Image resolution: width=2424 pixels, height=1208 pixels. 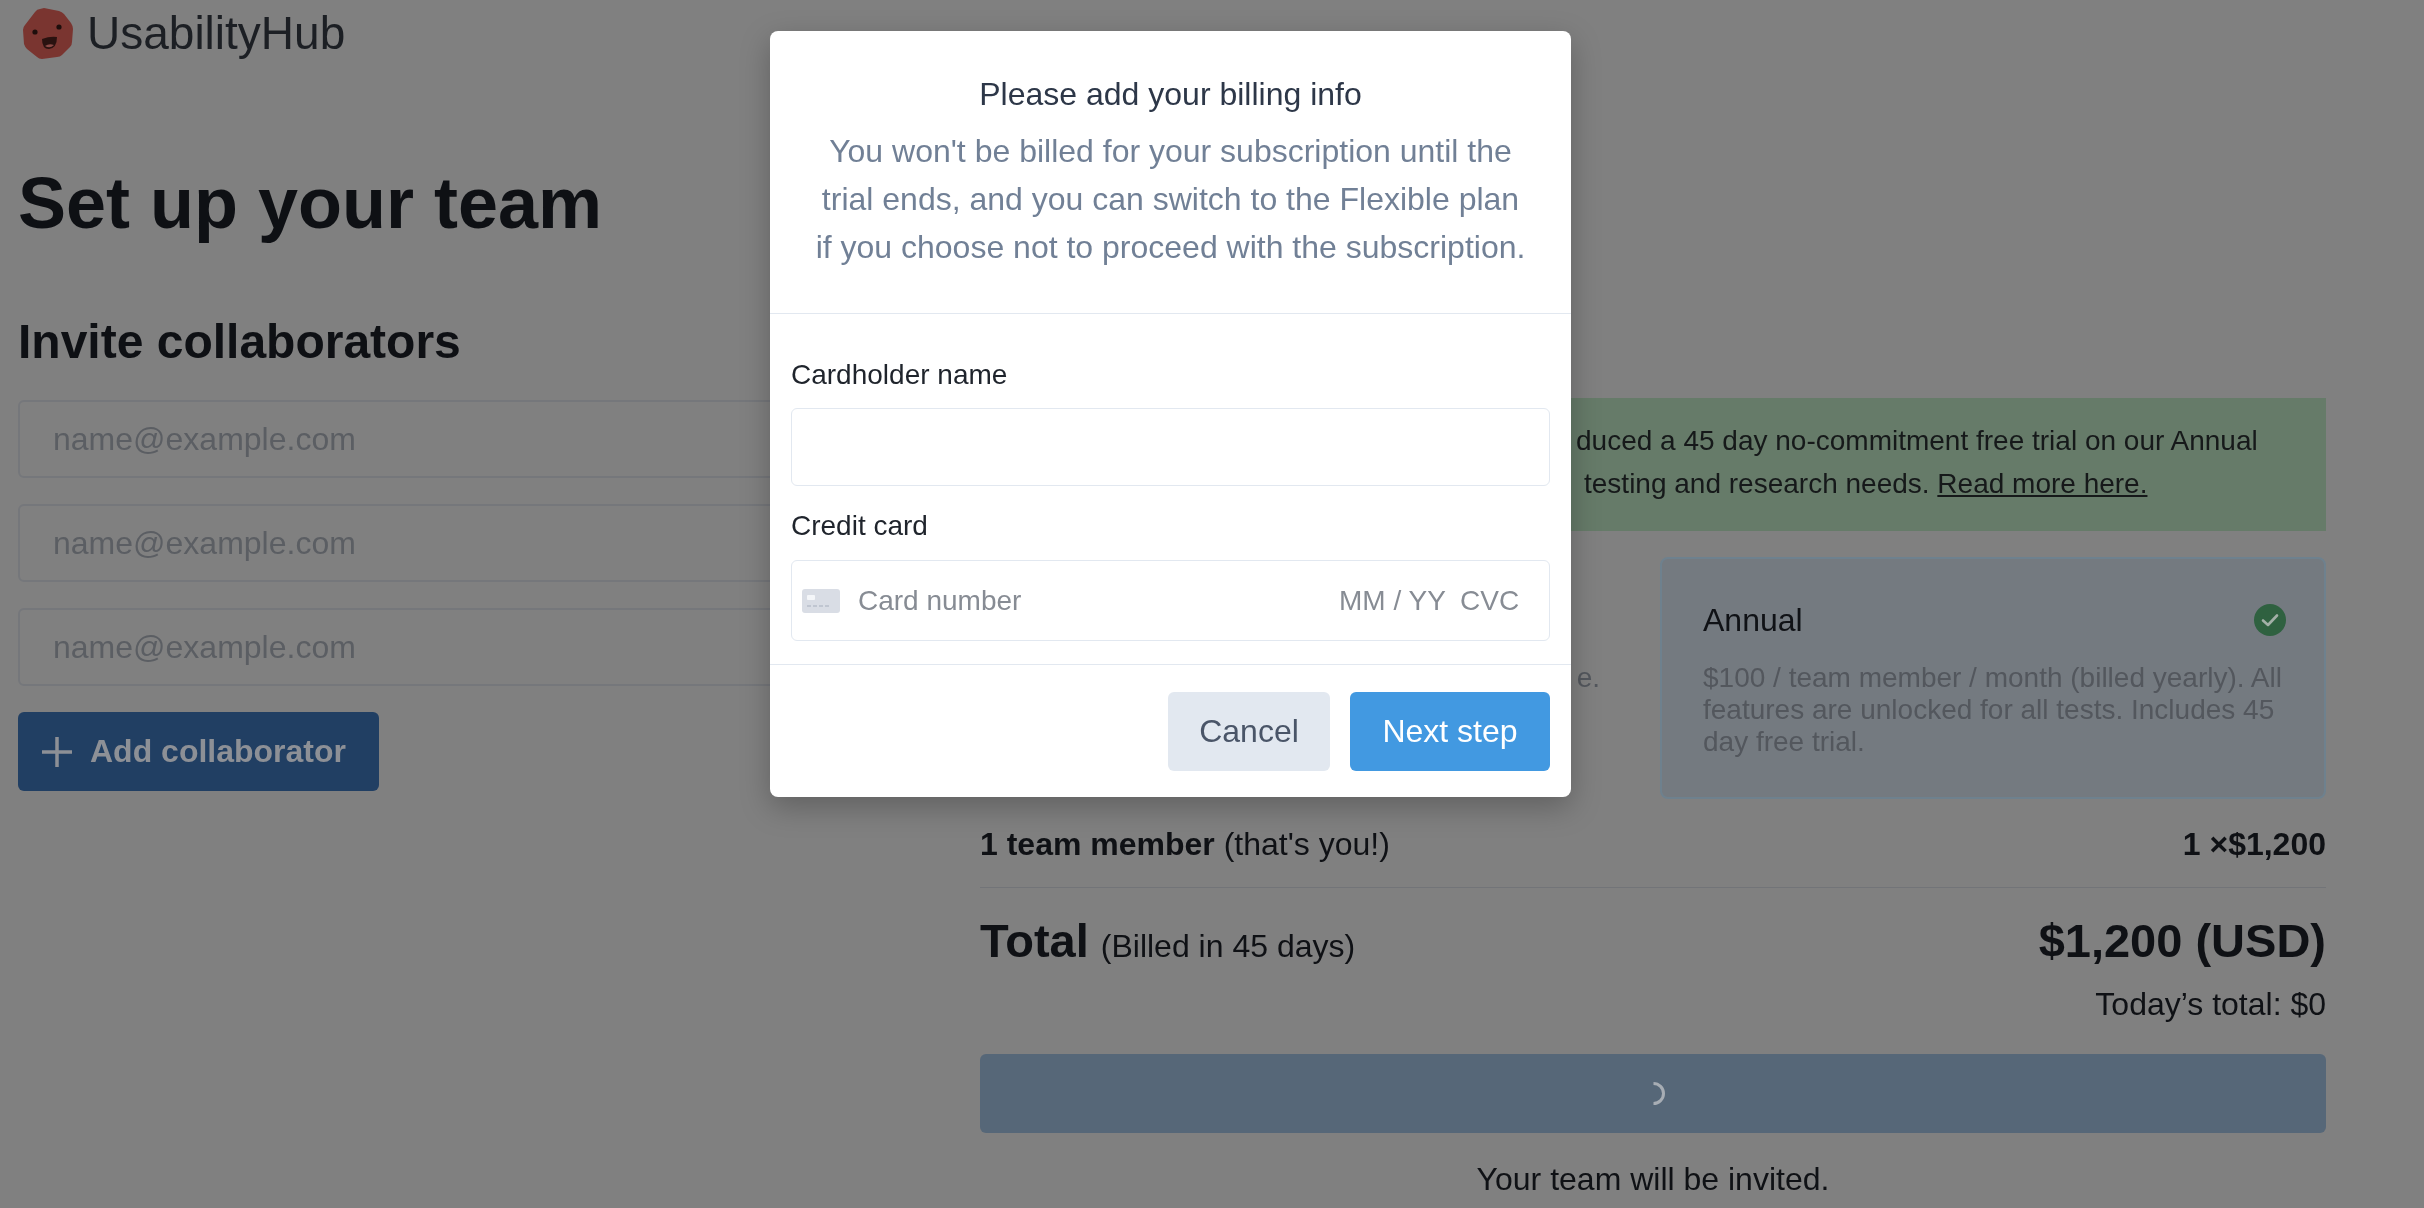 What do you see at coordinates (198, 751) in the screenshot?
I see `add-collaborator-button: Add collaborator` at bounding box center [198, 751].